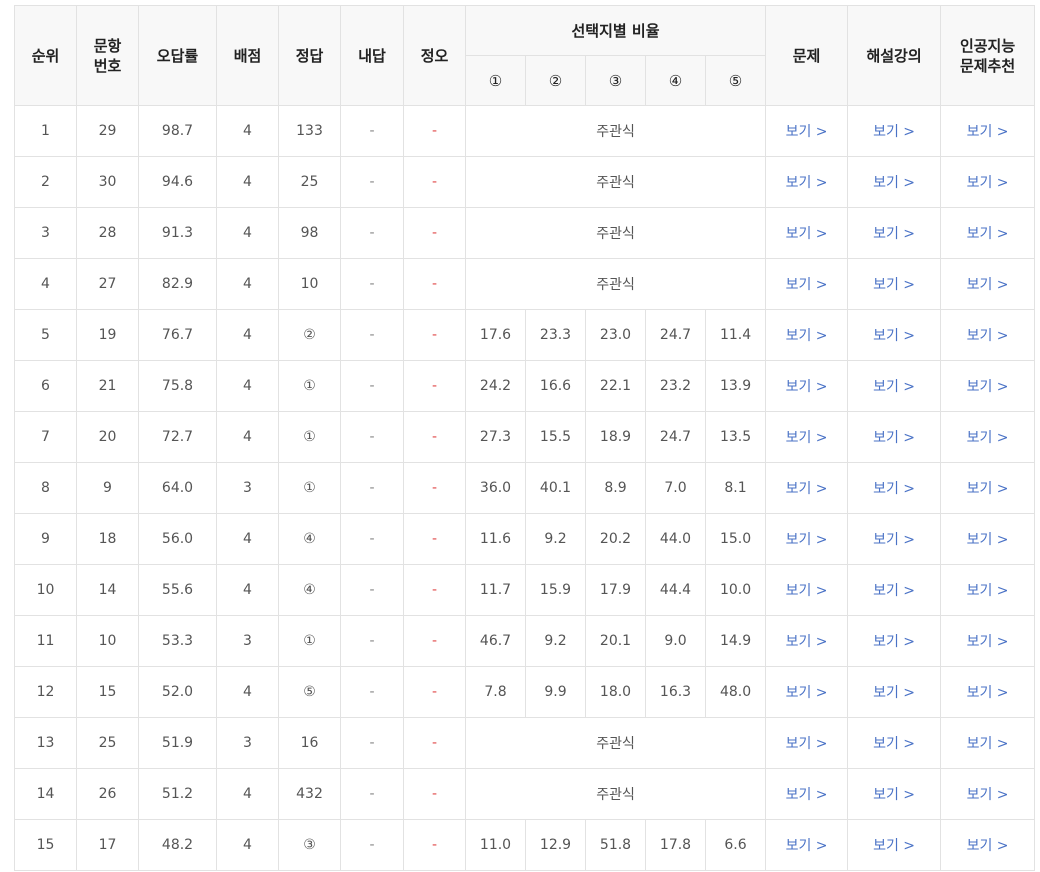 This screenshot has width=1040, height=872. What do you see at coordinates (555, 488) in the screenshot?
I see `cell-choice-ratio-2: 40.1` at bounding box center [555, 488].